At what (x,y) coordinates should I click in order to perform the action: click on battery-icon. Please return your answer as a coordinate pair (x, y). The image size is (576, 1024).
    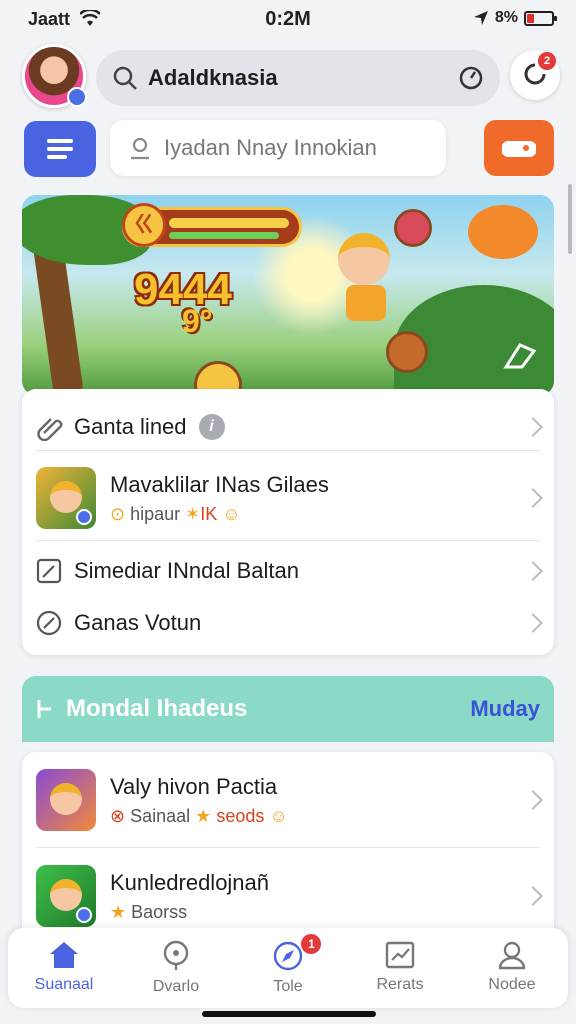
    Looking at the image, I should click on (540, 18).